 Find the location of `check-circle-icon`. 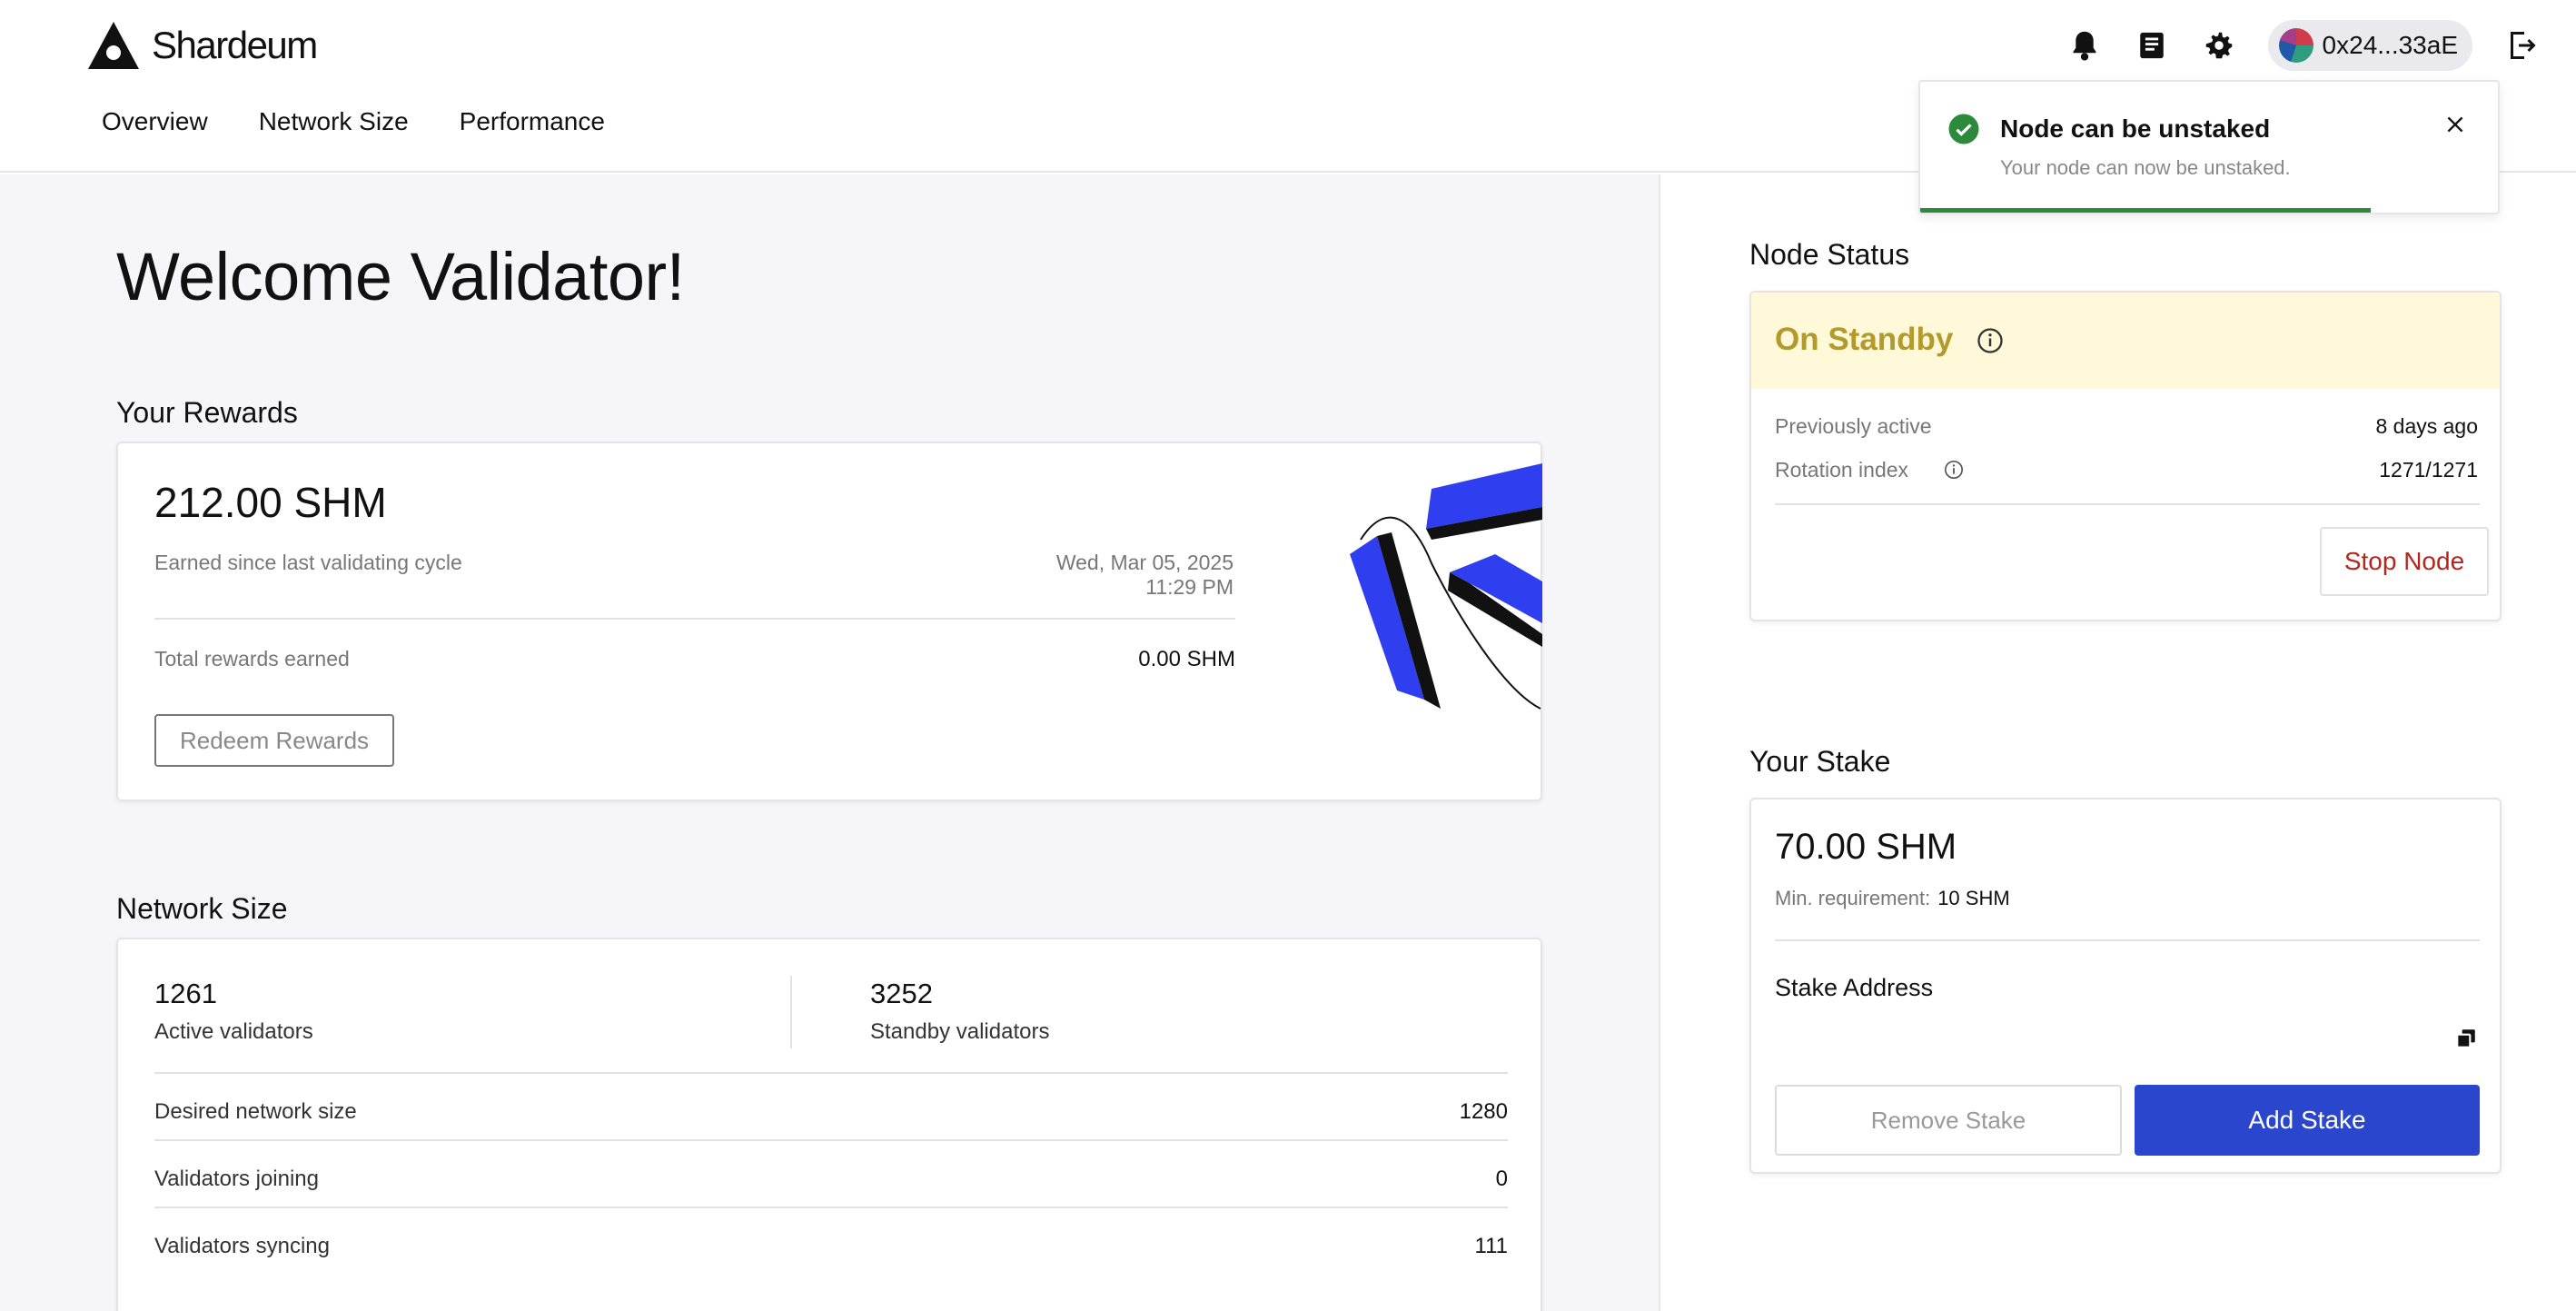

check-circle-icon is located at coordinates (1963, 129).